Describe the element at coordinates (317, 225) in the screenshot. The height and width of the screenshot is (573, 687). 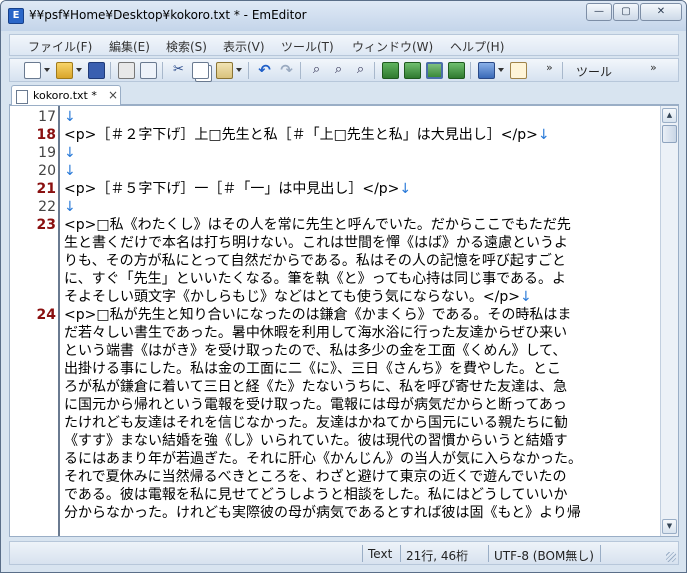
I see `line-text: <p>□私《わたくし》はその人を常に先生と呼んでいた。だからここでもただ先` at that location.